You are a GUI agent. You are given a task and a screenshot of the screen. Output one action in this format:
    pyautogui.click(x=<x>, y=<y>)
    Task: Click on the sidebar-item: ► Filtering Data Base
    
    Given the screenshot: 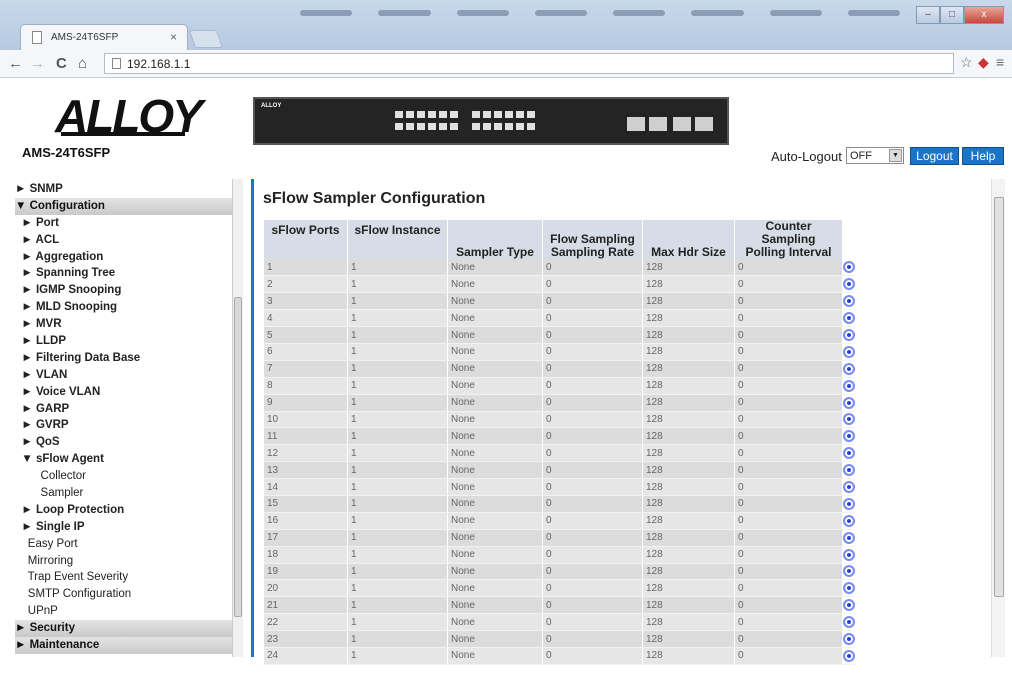 What is the action you would take?
    pyautogui.click(x=127, y=358)
    